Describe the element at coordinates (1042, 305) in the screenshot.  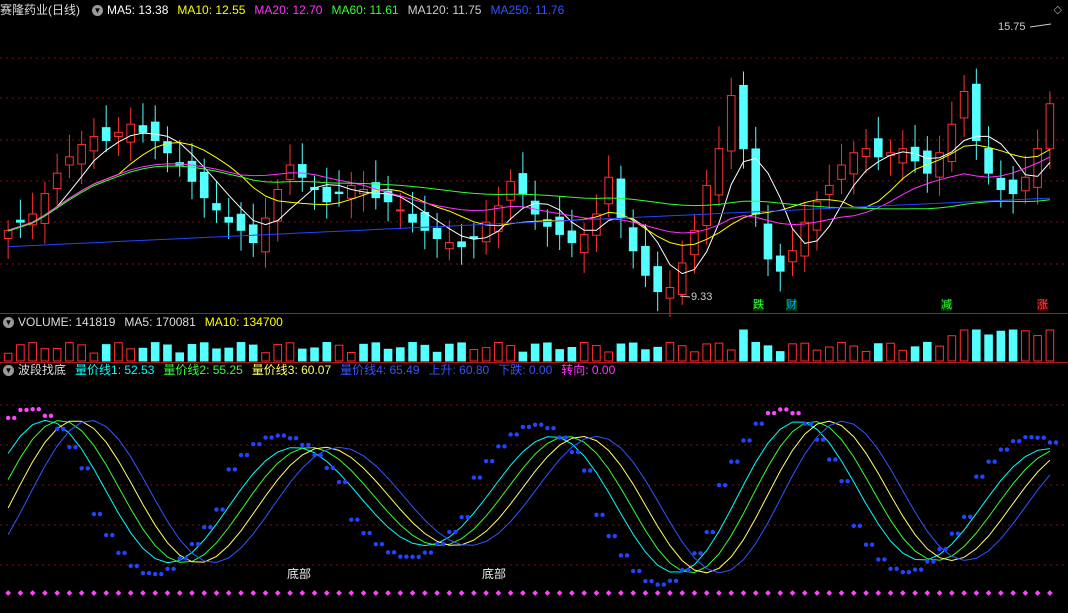
I see `event-marker: 涨` at that location.